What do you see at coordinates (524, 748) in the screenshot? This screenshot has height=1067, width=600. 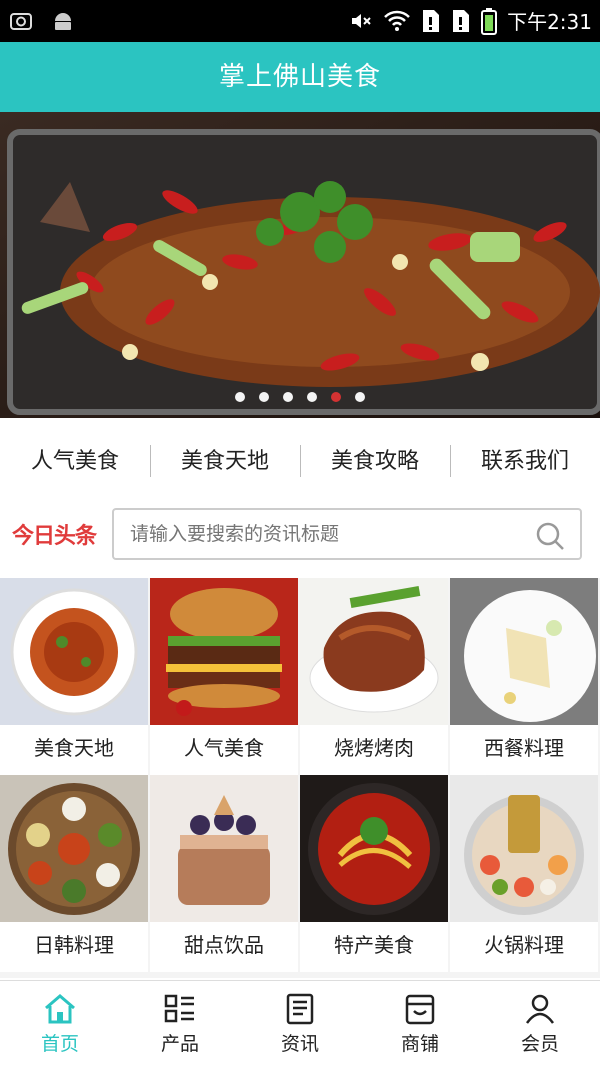 I see `category-label: 西餐料理` at bounding box center [524, 748].